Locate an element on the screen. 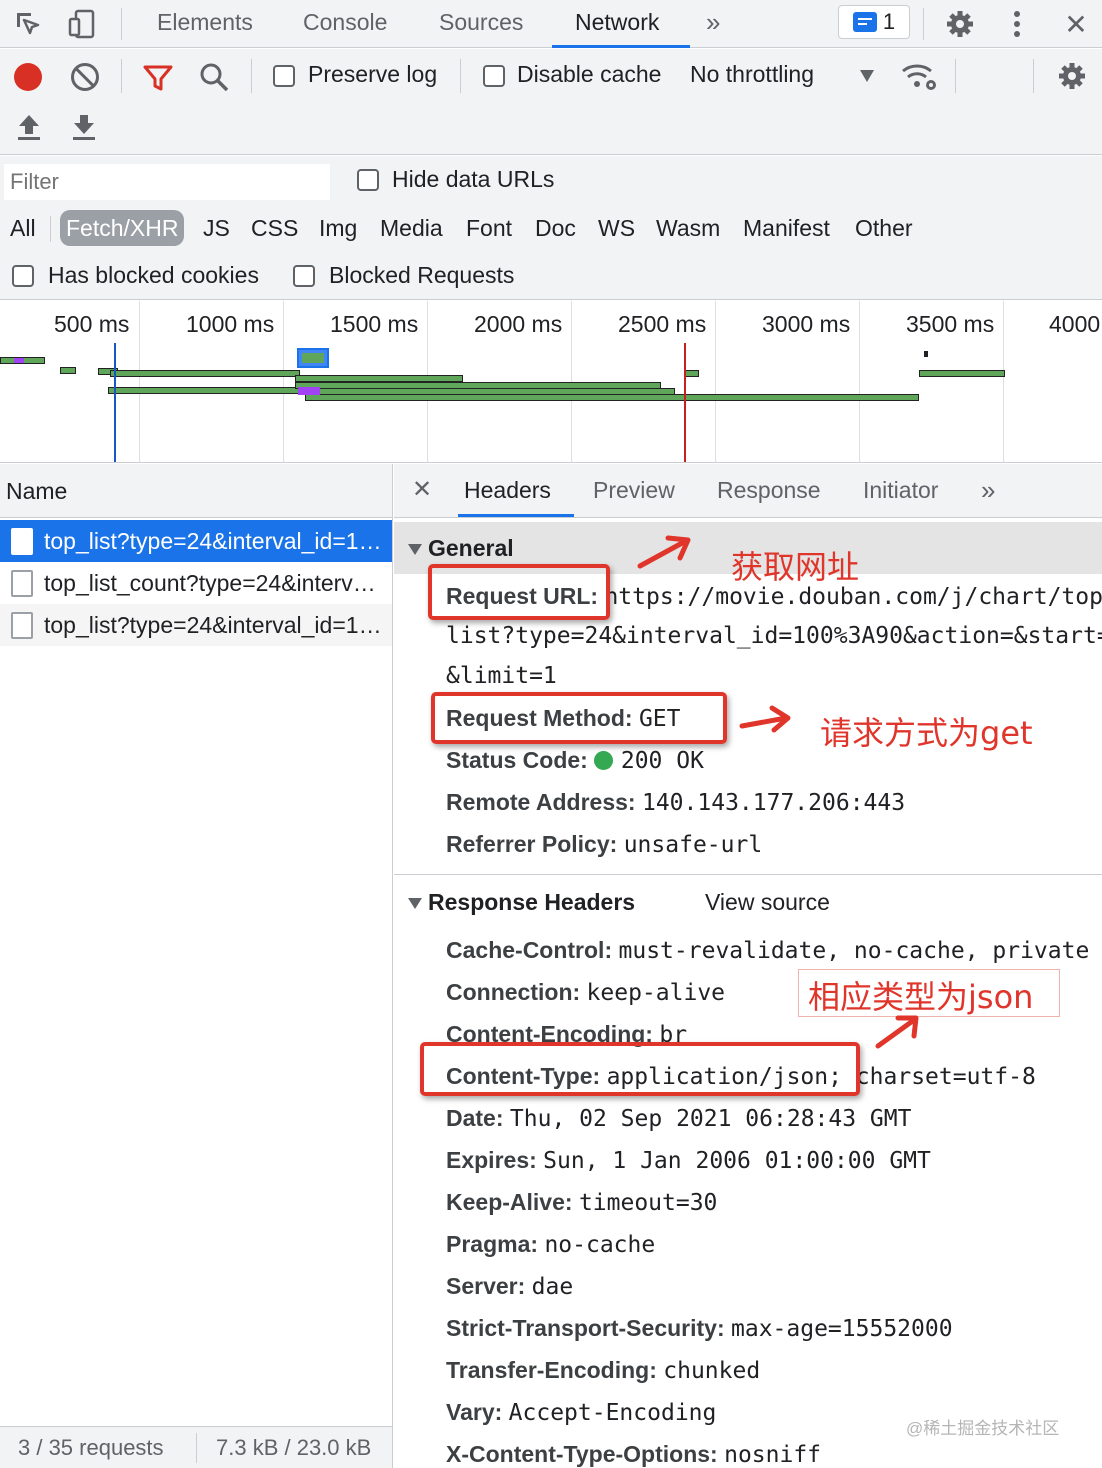  filter-type-ws: WS is located at coordinates (616, 228).